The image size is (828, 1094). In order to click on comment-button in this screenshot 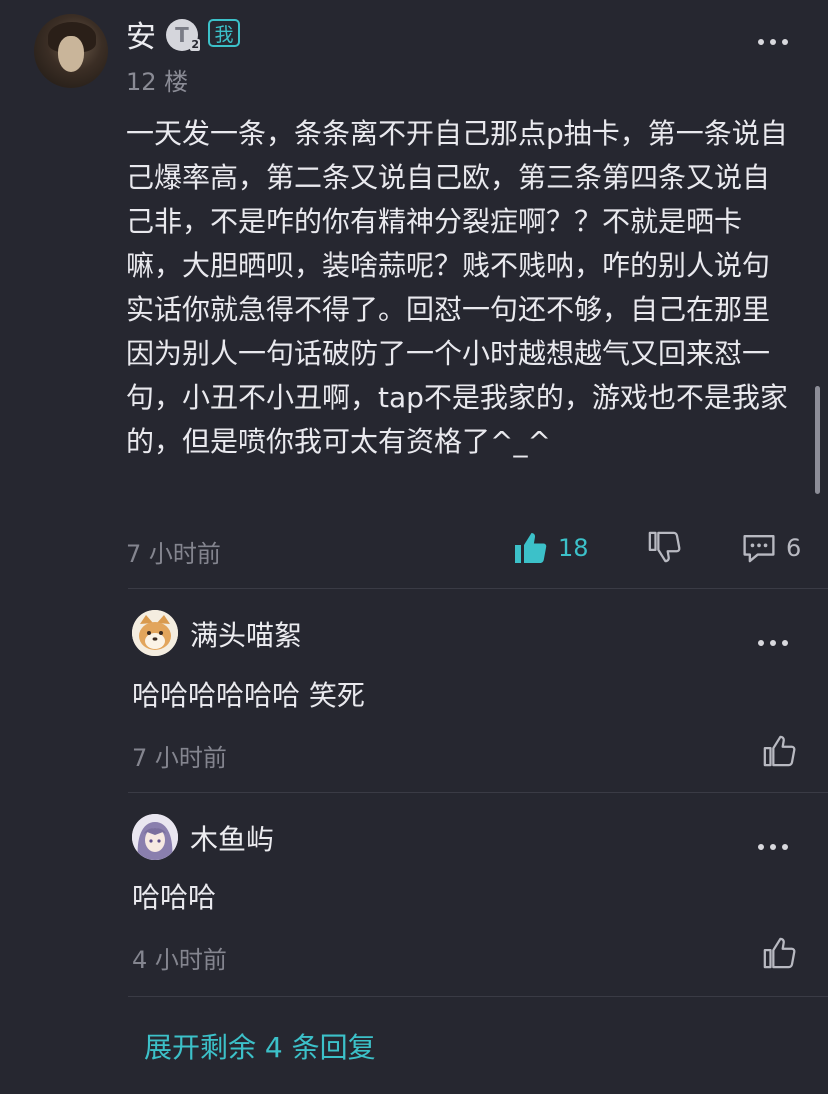, I will do `click(760, 548)`.